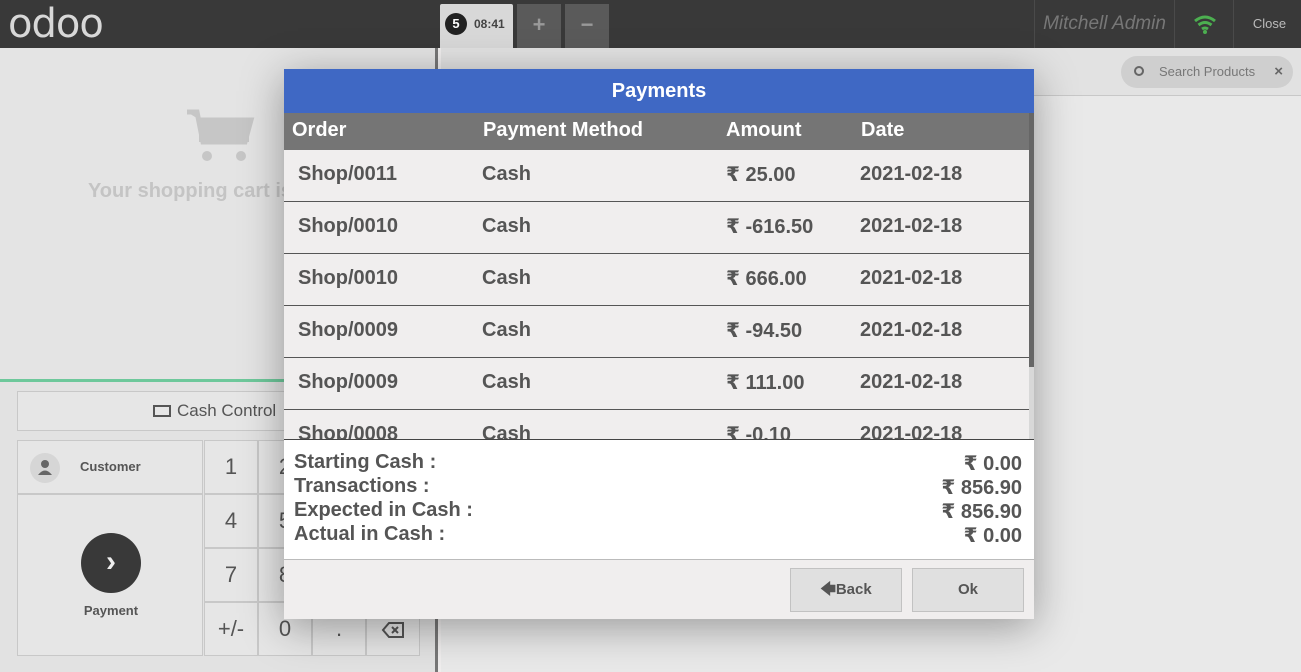  What do you see at coordinates (656, 384) in the screenshot?
I see `table-row: Shop/0009 Cash ₹ 111.00 2021-02-18` at bounding box center [656, 384].